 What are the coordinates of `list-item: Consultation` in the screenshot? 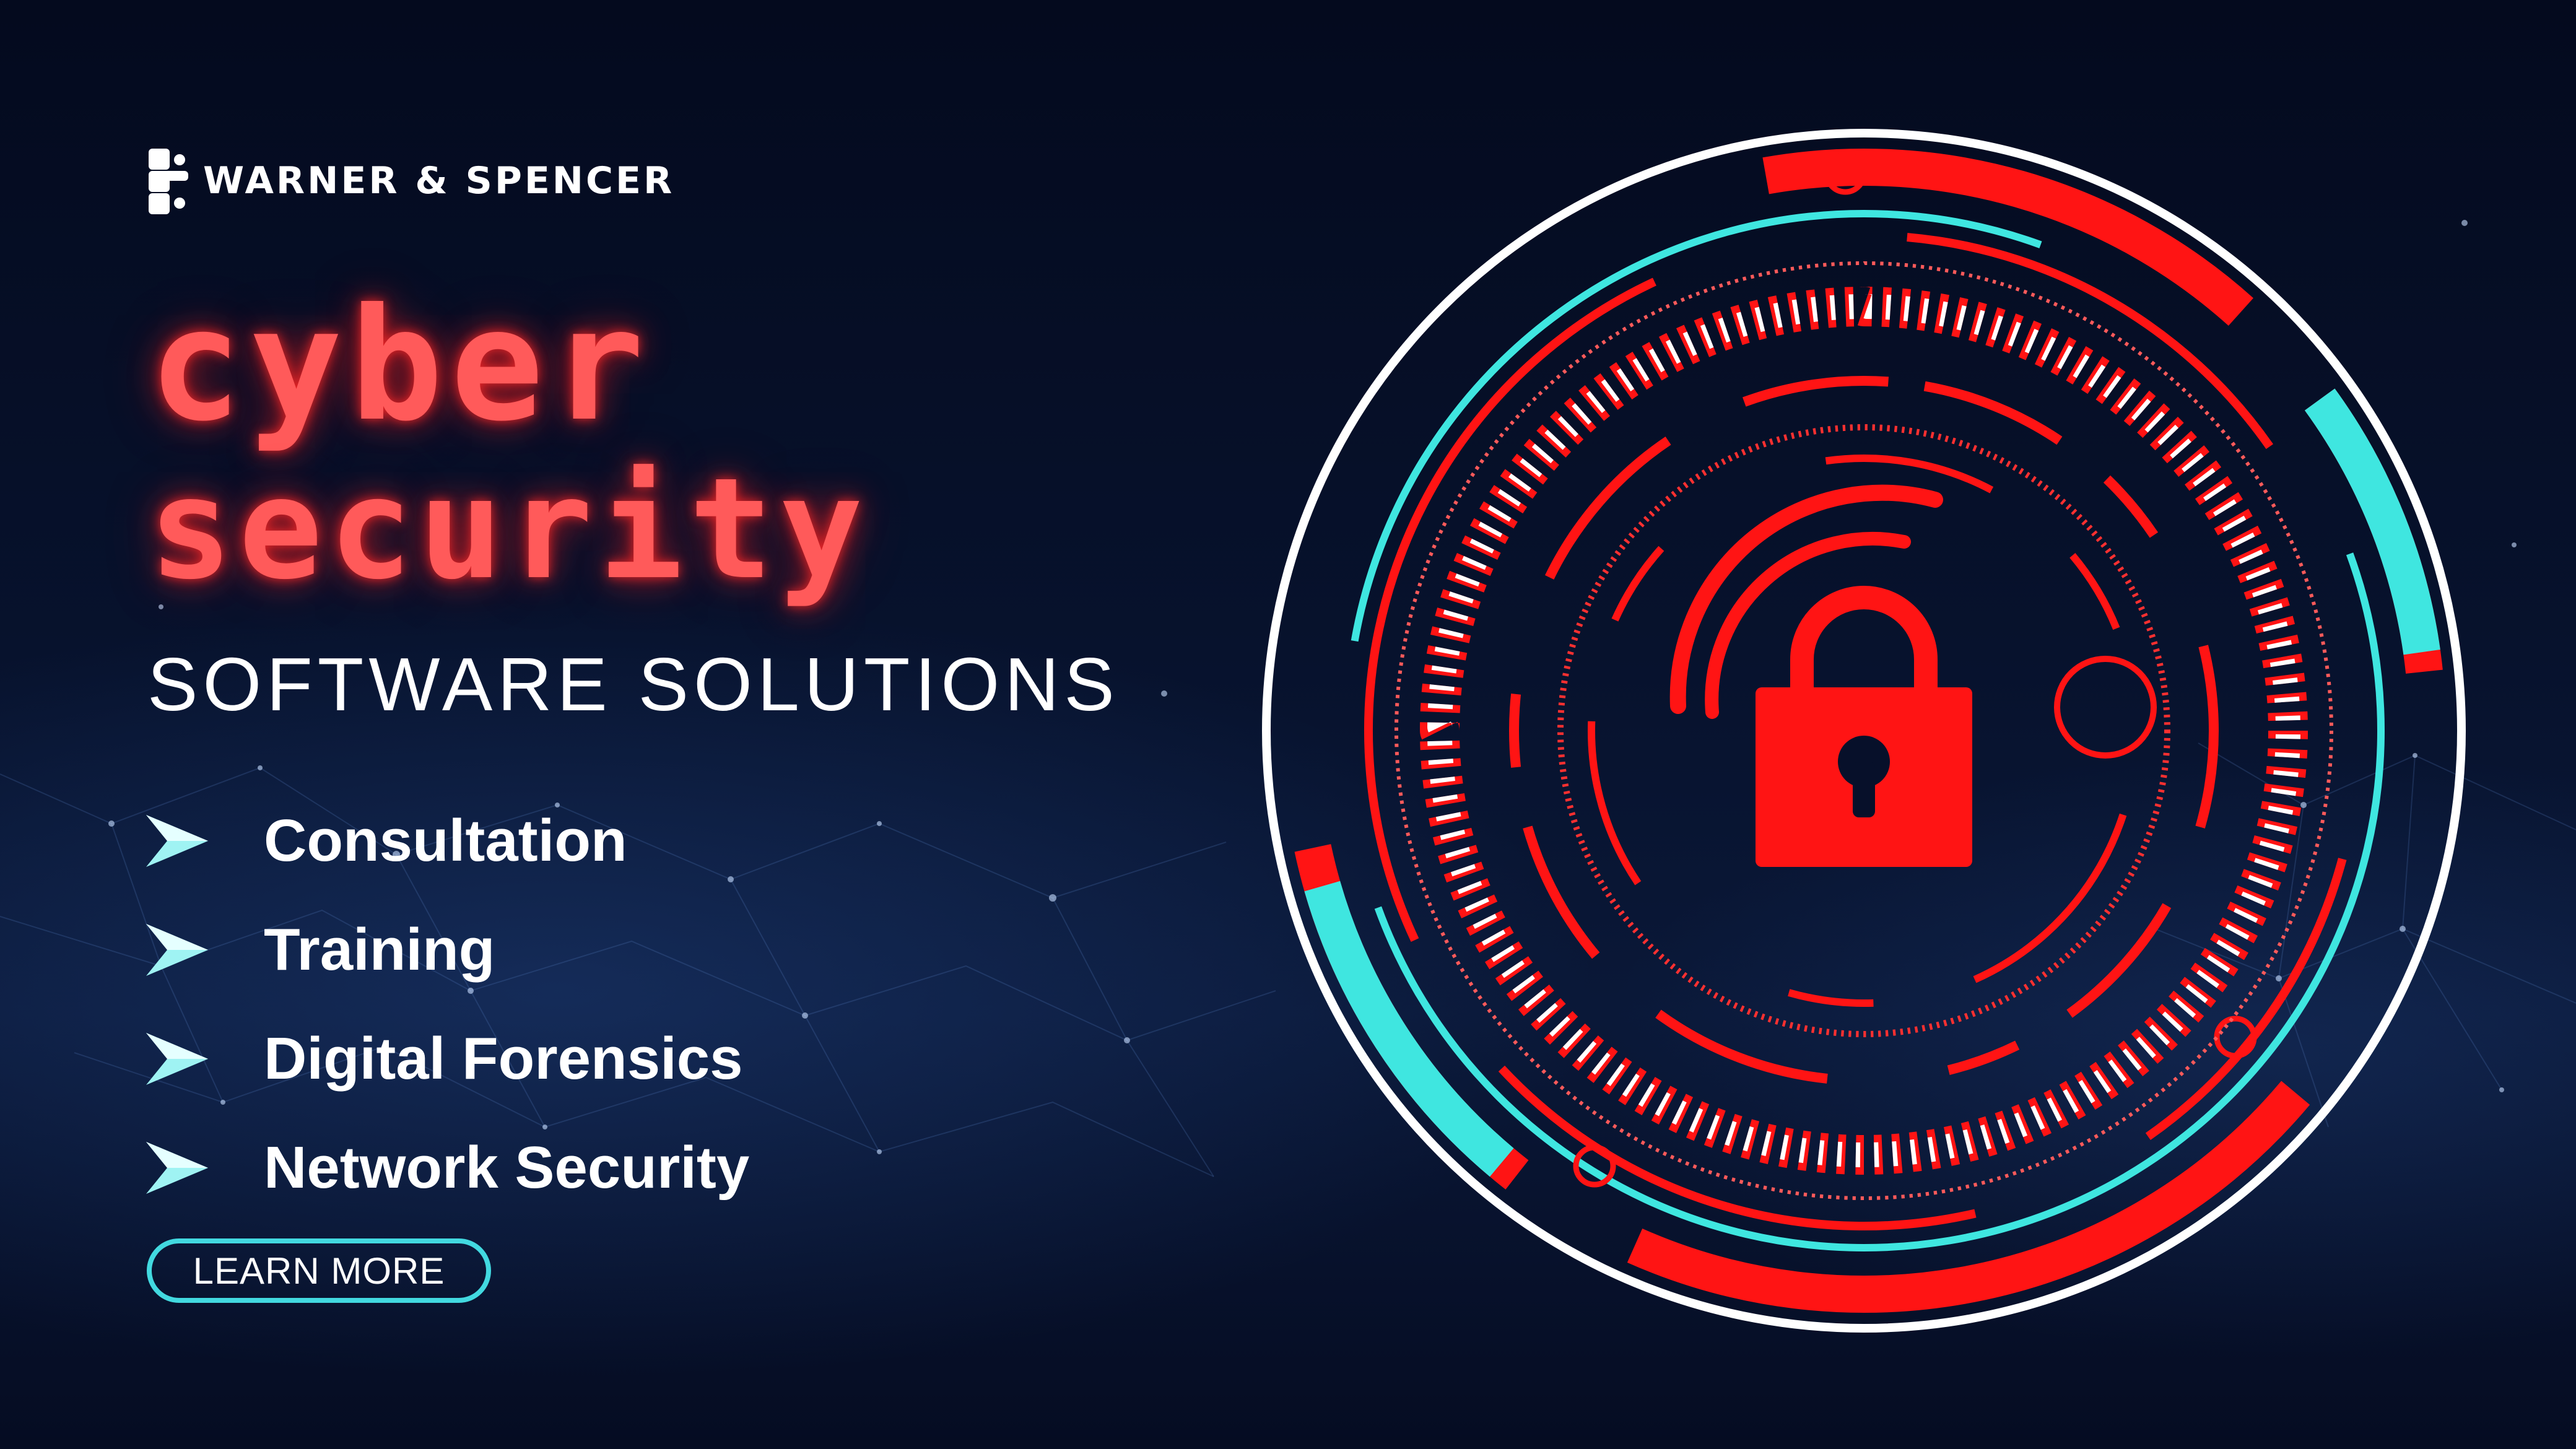 It's located at (546, 840).